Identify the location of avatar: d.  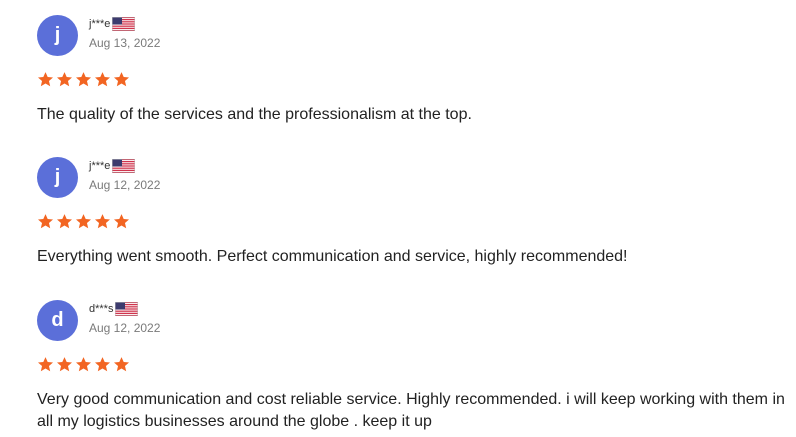
(57, 320).